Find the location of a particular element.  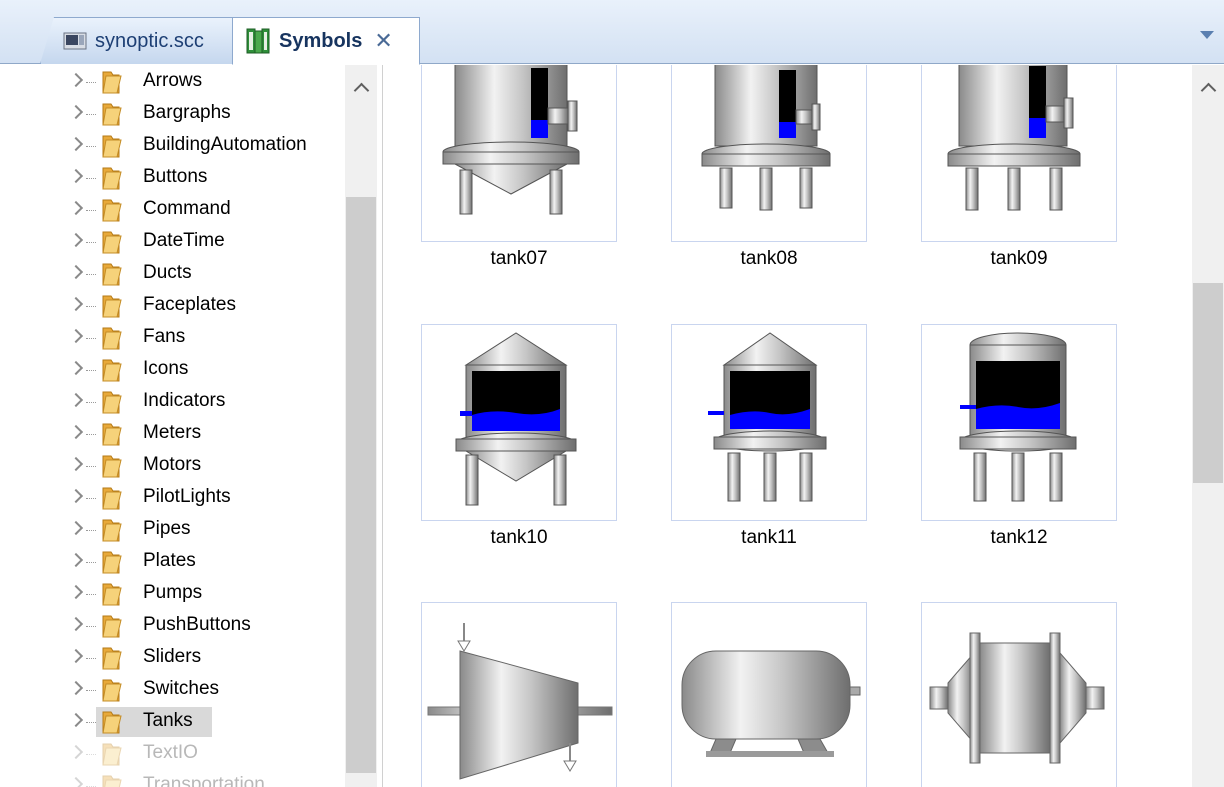

tree-item-icons: Icons is located at coordinates (172, 370).